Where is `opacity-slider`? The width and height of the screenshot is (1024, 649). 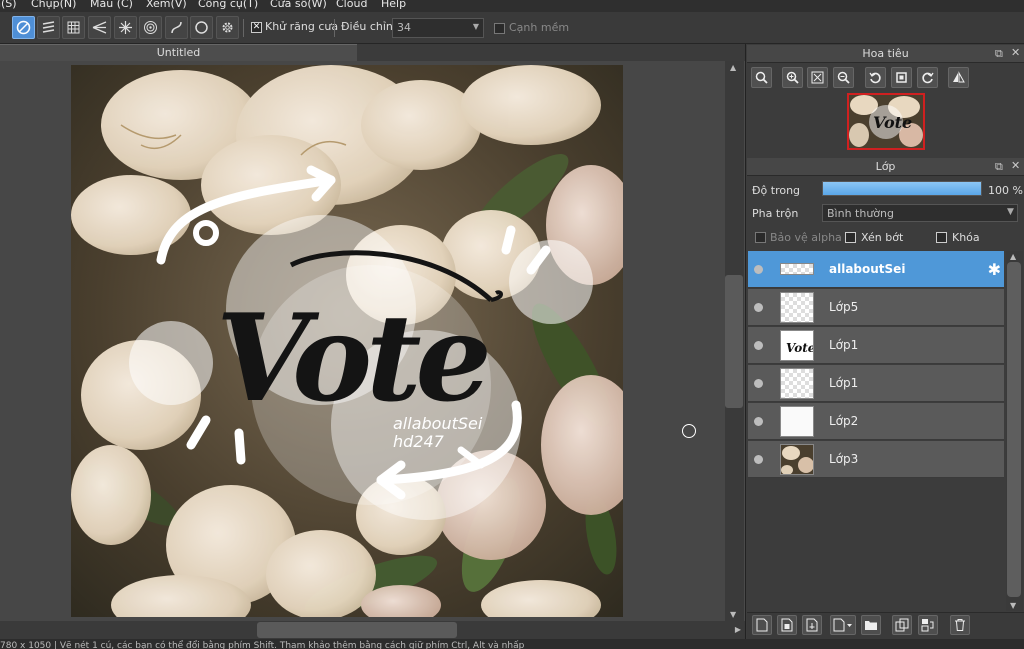
opacity-slider is located at coordinates (902, 188).